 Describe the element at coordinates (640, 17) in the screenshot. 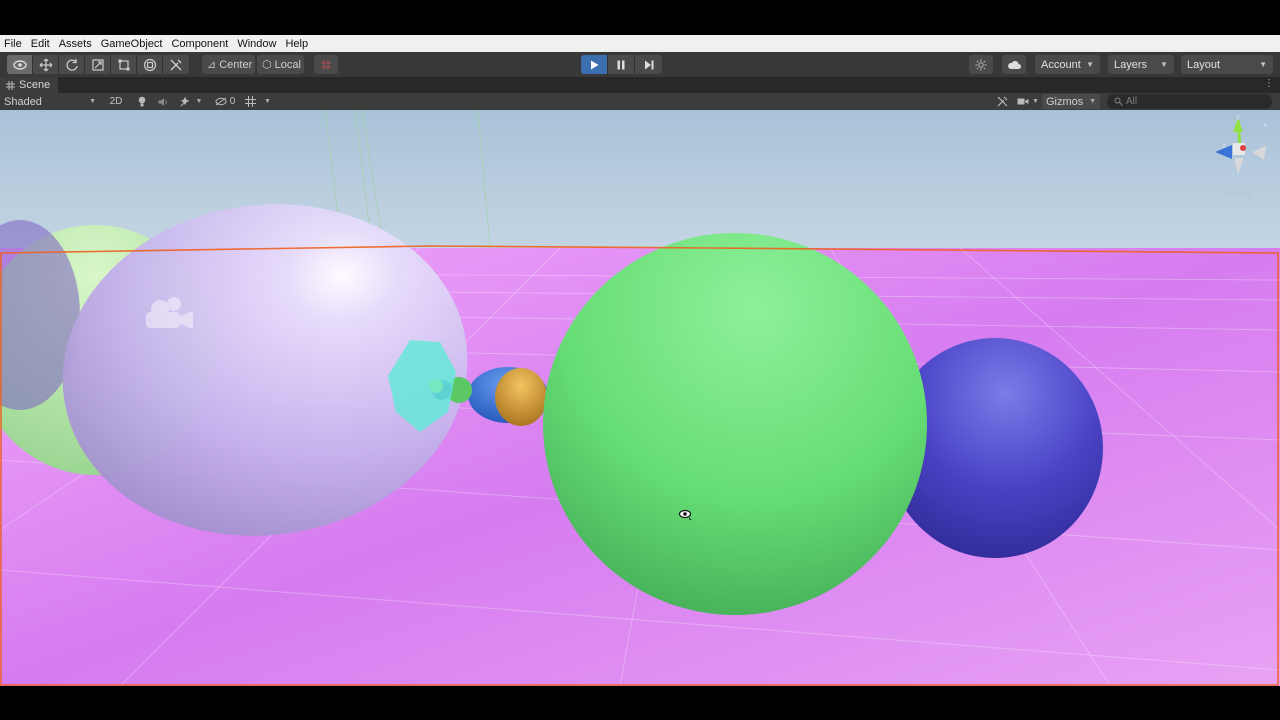

I see `letterbox-top` at that location.